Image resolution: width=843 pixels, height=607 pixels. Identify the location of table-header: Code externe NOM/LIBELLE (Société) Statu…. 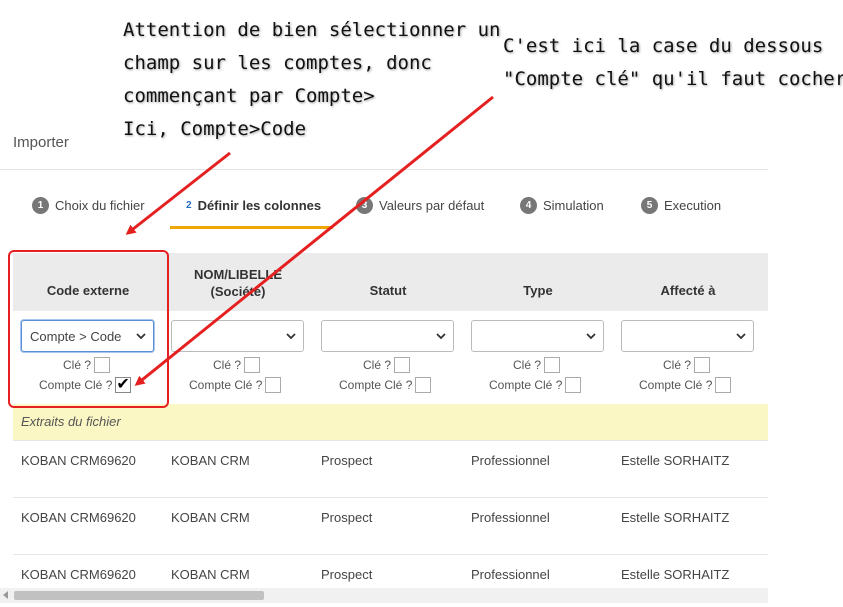
(390, 282).